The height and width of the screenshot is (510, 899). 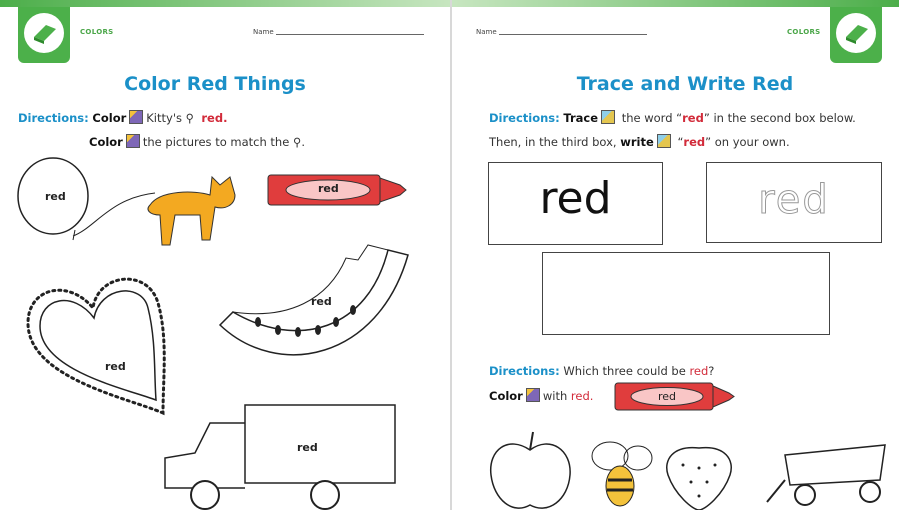 I want to click on example-box: red, so click(x=575, y=203).